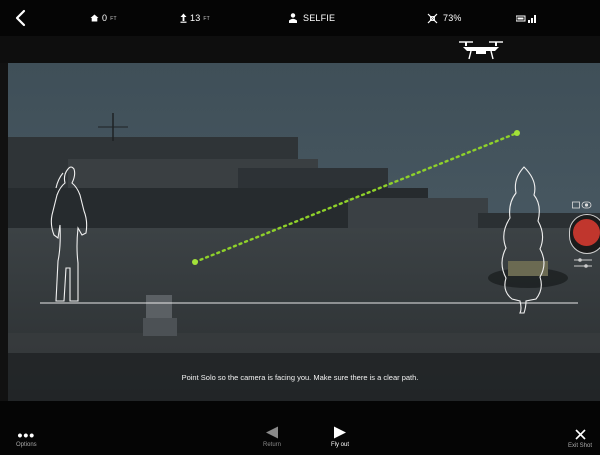 This screenshot has width=600, height=455. What do you see at coordinates (340, 445) in the screenshot?
I see `fly-out-label: Fly out` at bounding box center [340, 445].